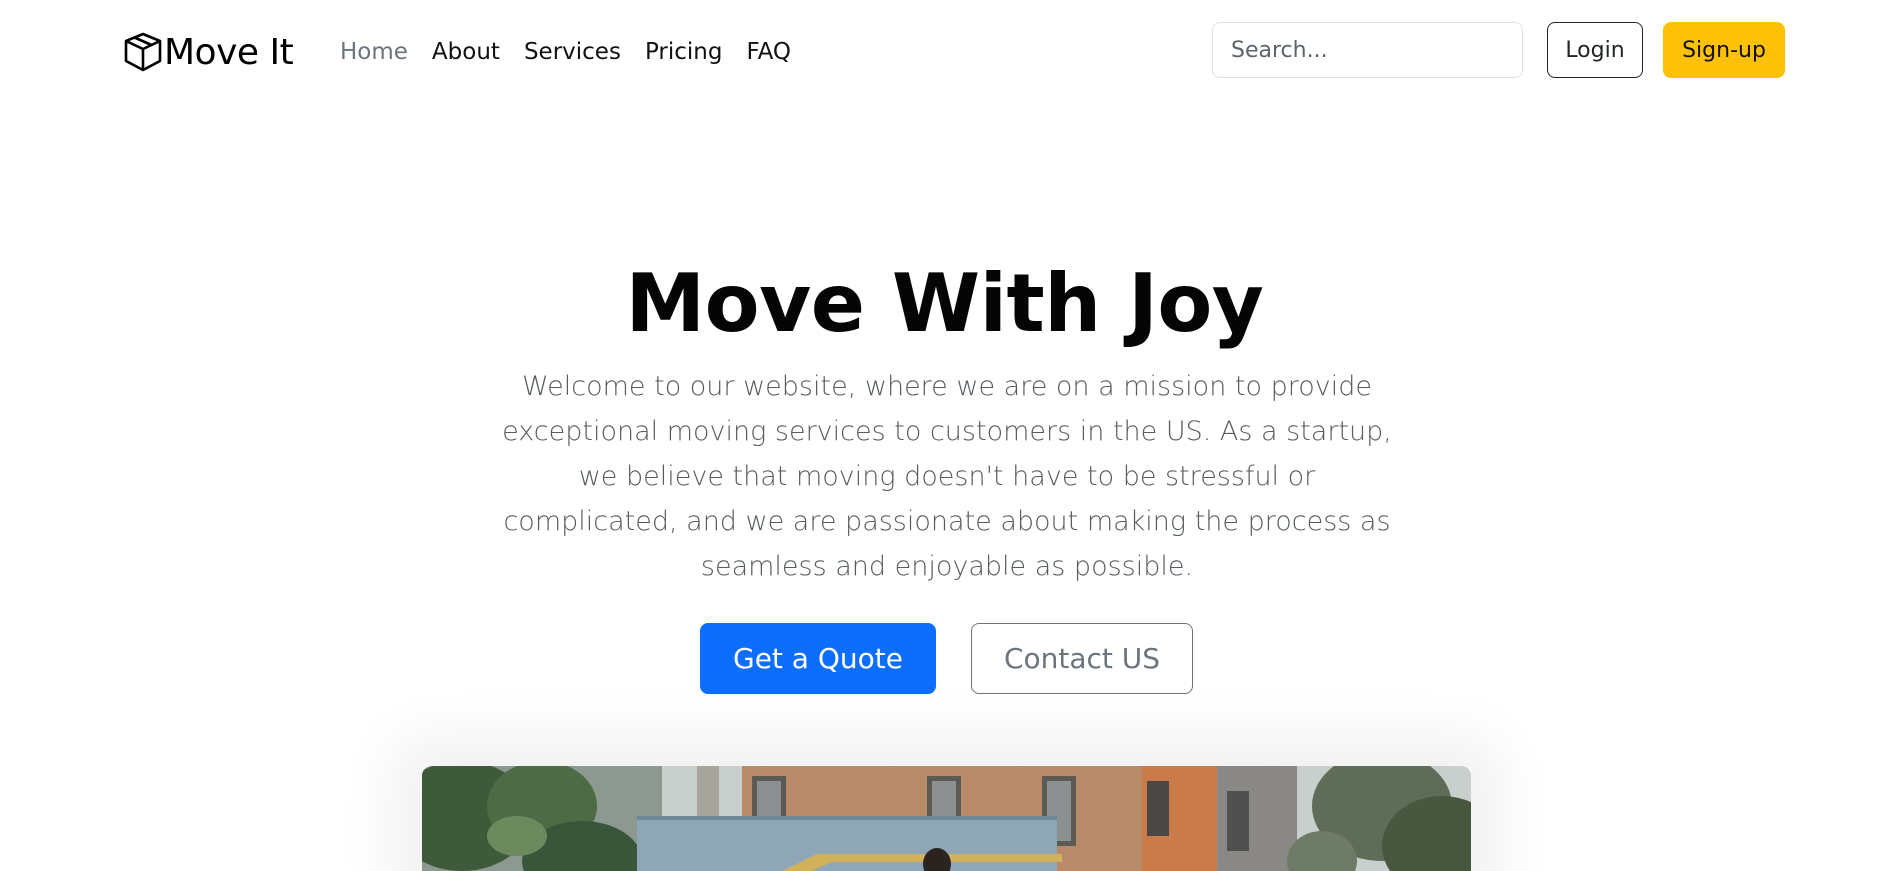  What do you see at coordinates (374, 52) in the screenshot?
I see `nav-item-home: Home` at bounding box center [374, 52].